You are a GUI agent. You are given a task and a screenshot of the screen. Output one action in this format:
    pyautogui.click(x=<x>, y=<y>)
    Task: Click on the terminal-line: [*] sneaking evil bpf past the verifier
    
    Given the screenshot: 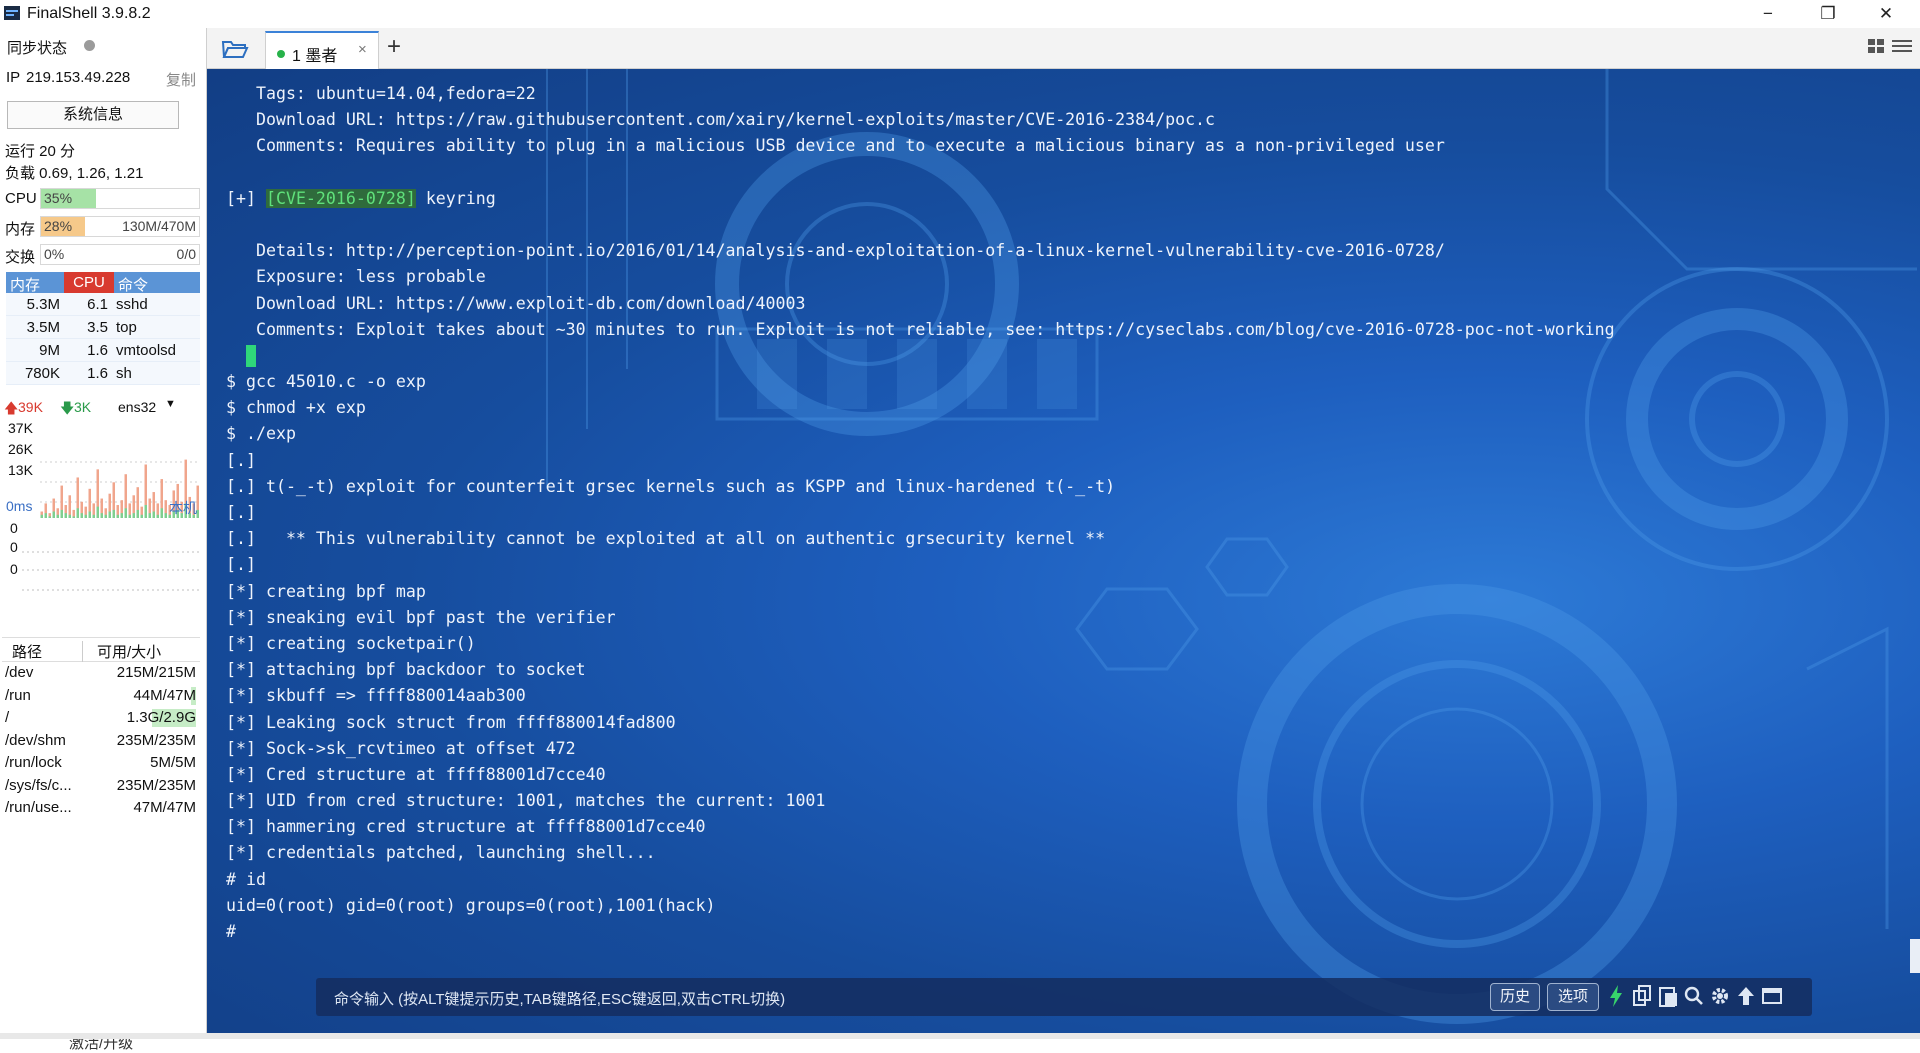 What is the action you would take?
    pyautogui.click(x=421, y=617)
    